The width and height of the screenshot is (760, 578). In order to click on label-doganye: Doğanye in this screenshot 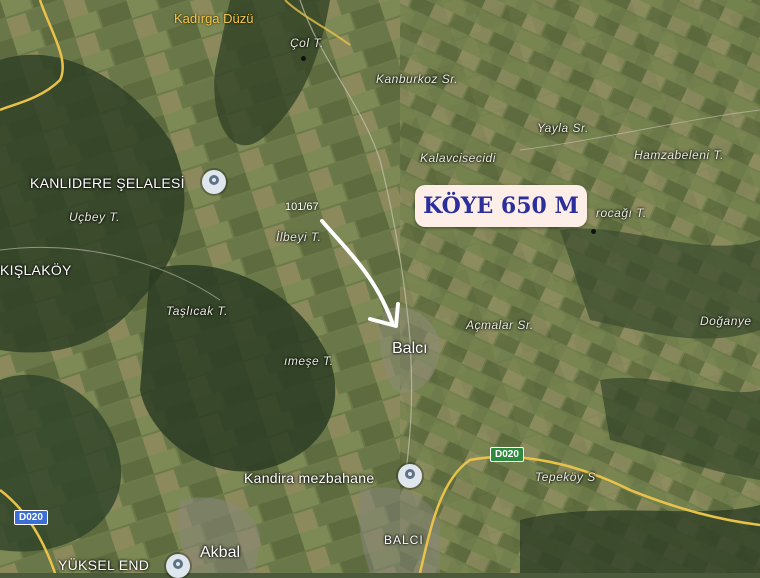, I will do `click(726, 321)`.